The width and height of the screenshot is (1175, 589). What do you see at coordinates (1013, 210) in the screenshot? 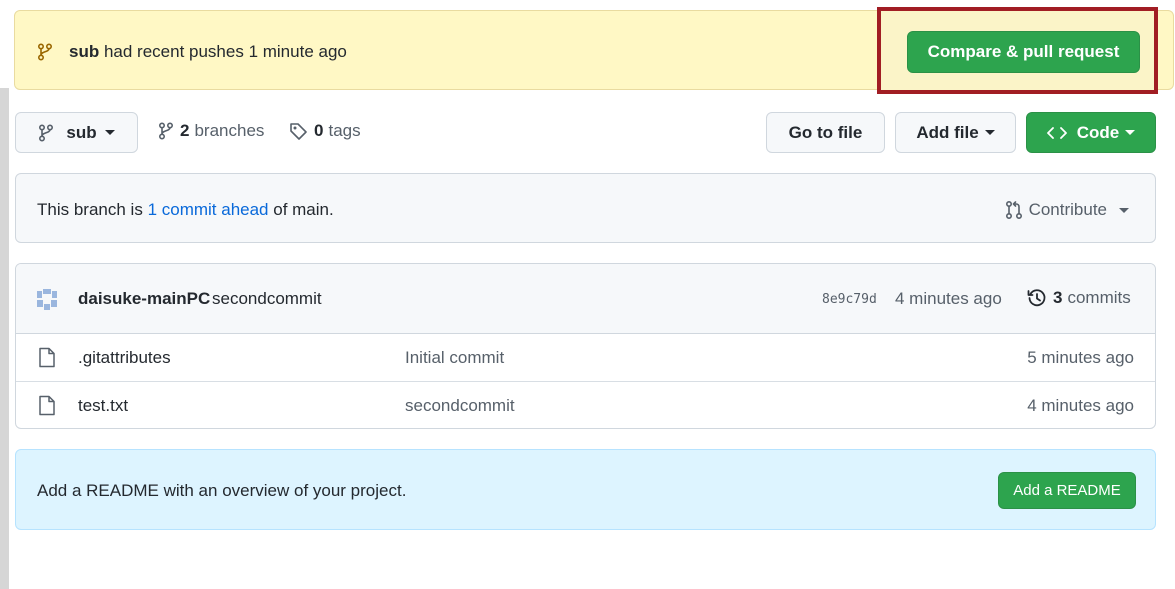
I see `pull-request-icon` at bounding box center [1013, 210].